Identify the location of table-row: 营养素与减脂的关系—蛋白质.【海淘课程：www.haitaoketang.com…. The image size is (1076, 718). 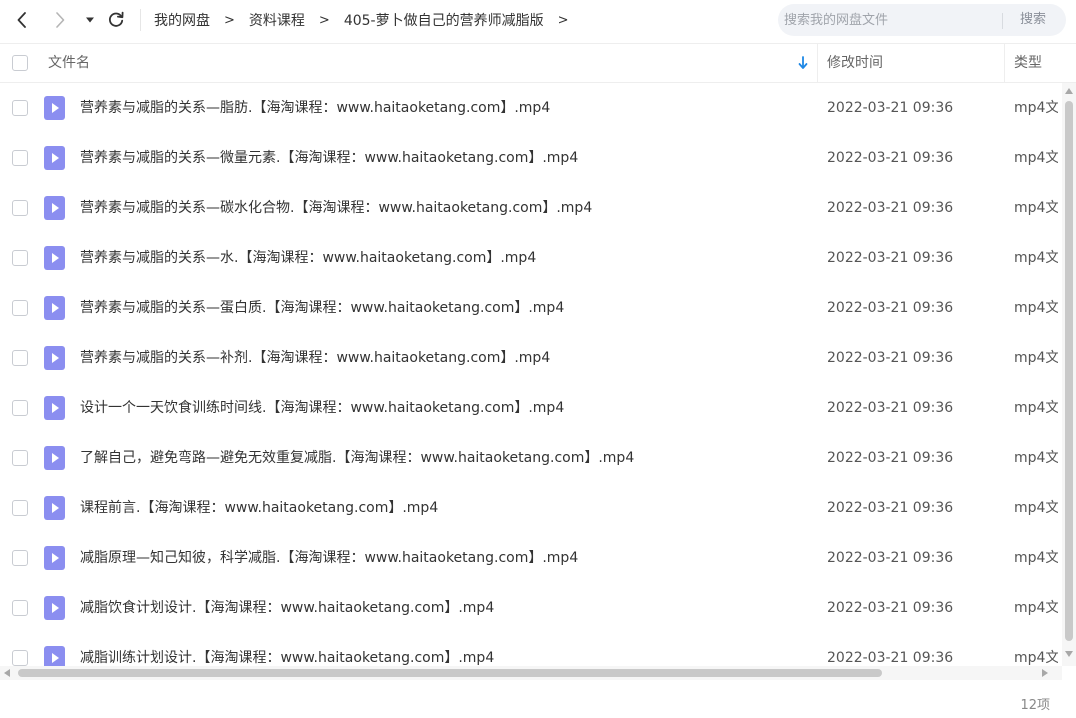
(531, 308).